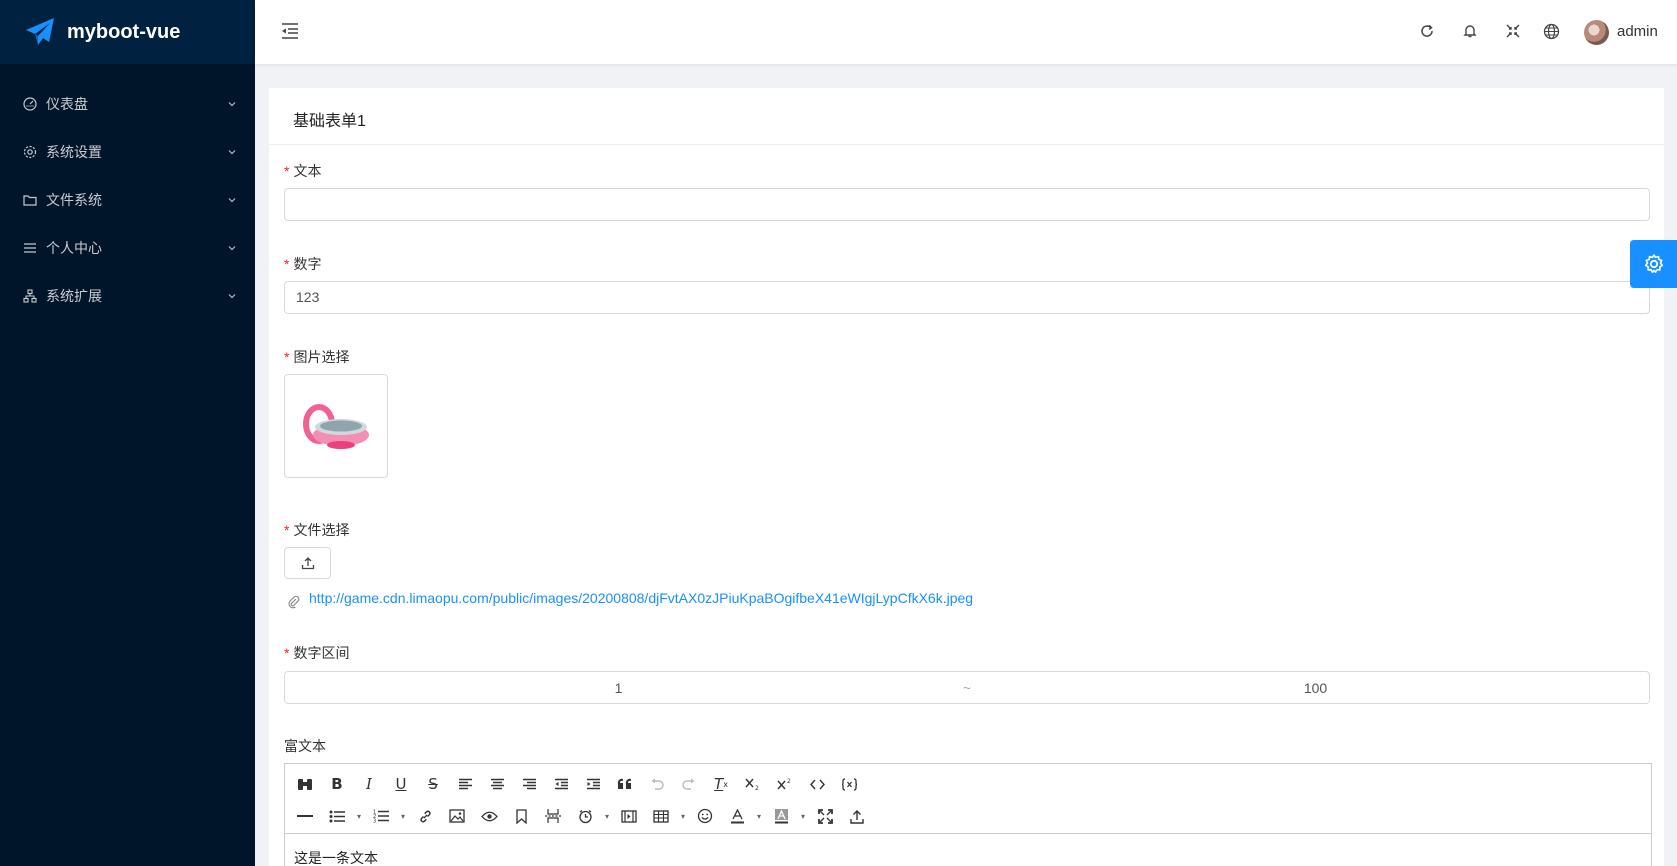 This screenshot has width=1677, height=866. I want to click on clear-format-button: Tx, so click(721, 784).